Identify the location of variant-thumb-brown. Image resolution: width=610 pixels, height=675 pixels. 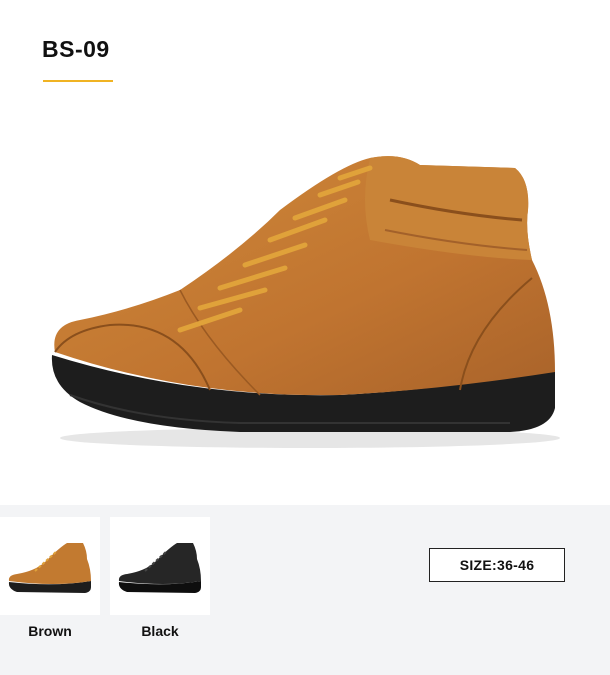
(50, 566).